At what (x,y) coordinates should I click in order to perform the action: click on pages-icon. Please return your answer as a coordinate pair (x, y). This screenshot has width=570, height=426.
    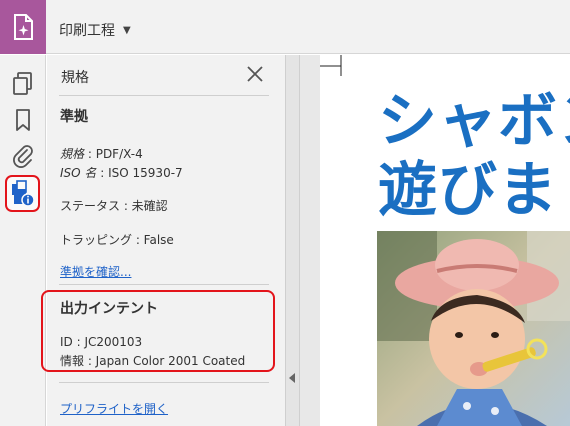
    Looking at the image, I should click on (22, 83).